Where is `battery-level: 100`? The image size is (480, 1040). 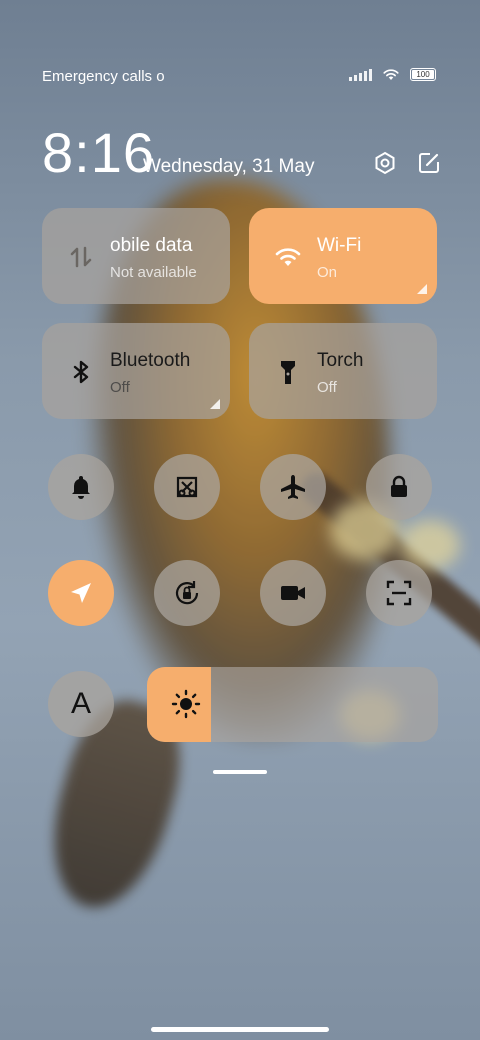
battery-level: 100 is located at coordinates (423, 74).